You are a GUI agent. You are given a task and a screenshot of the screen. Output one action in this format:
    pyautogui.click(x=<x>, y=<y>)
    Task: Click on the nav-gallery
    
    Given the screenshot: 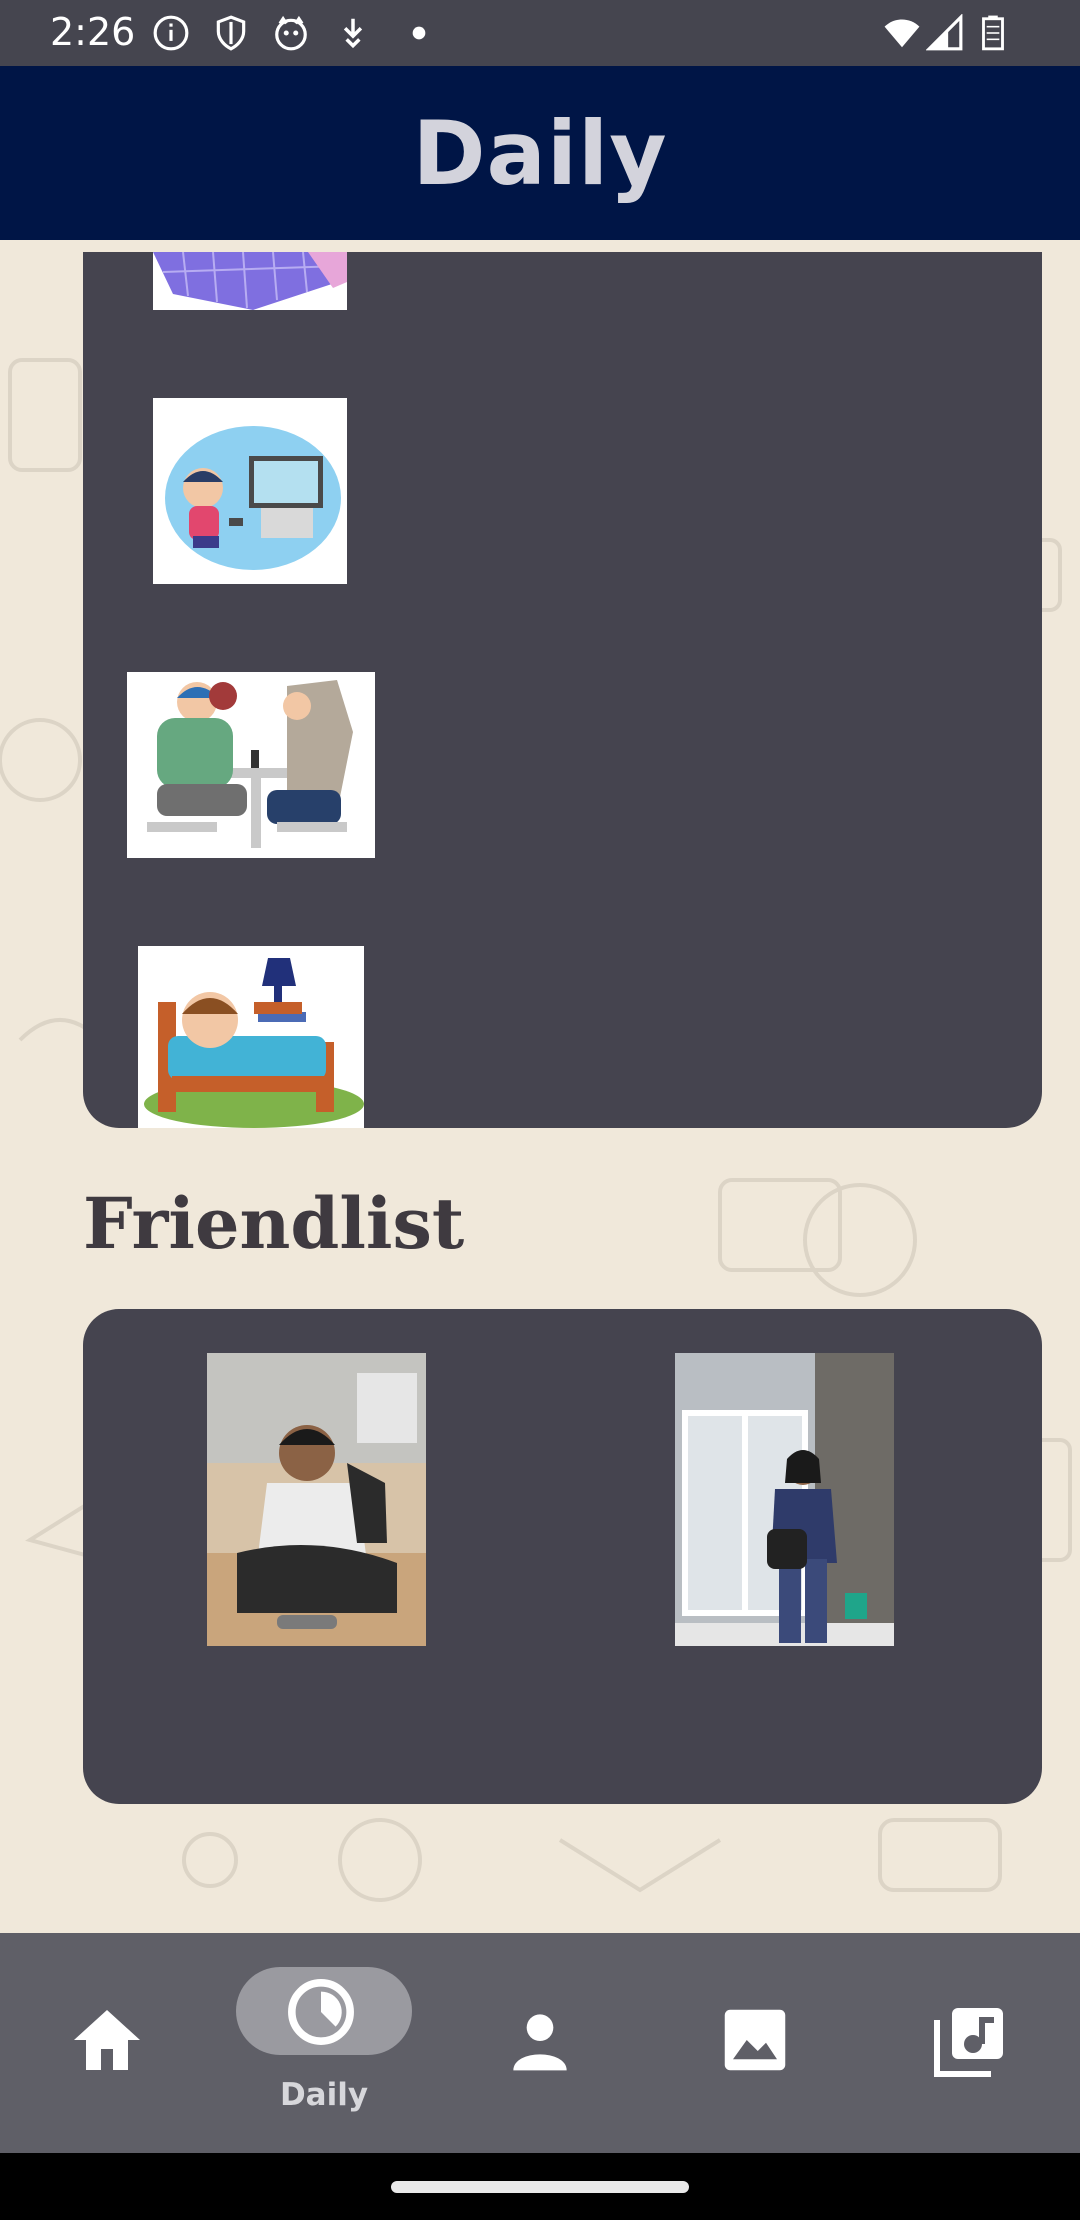 What is the action you would take?
    pyautogui.click(x=756, y=2043)
    